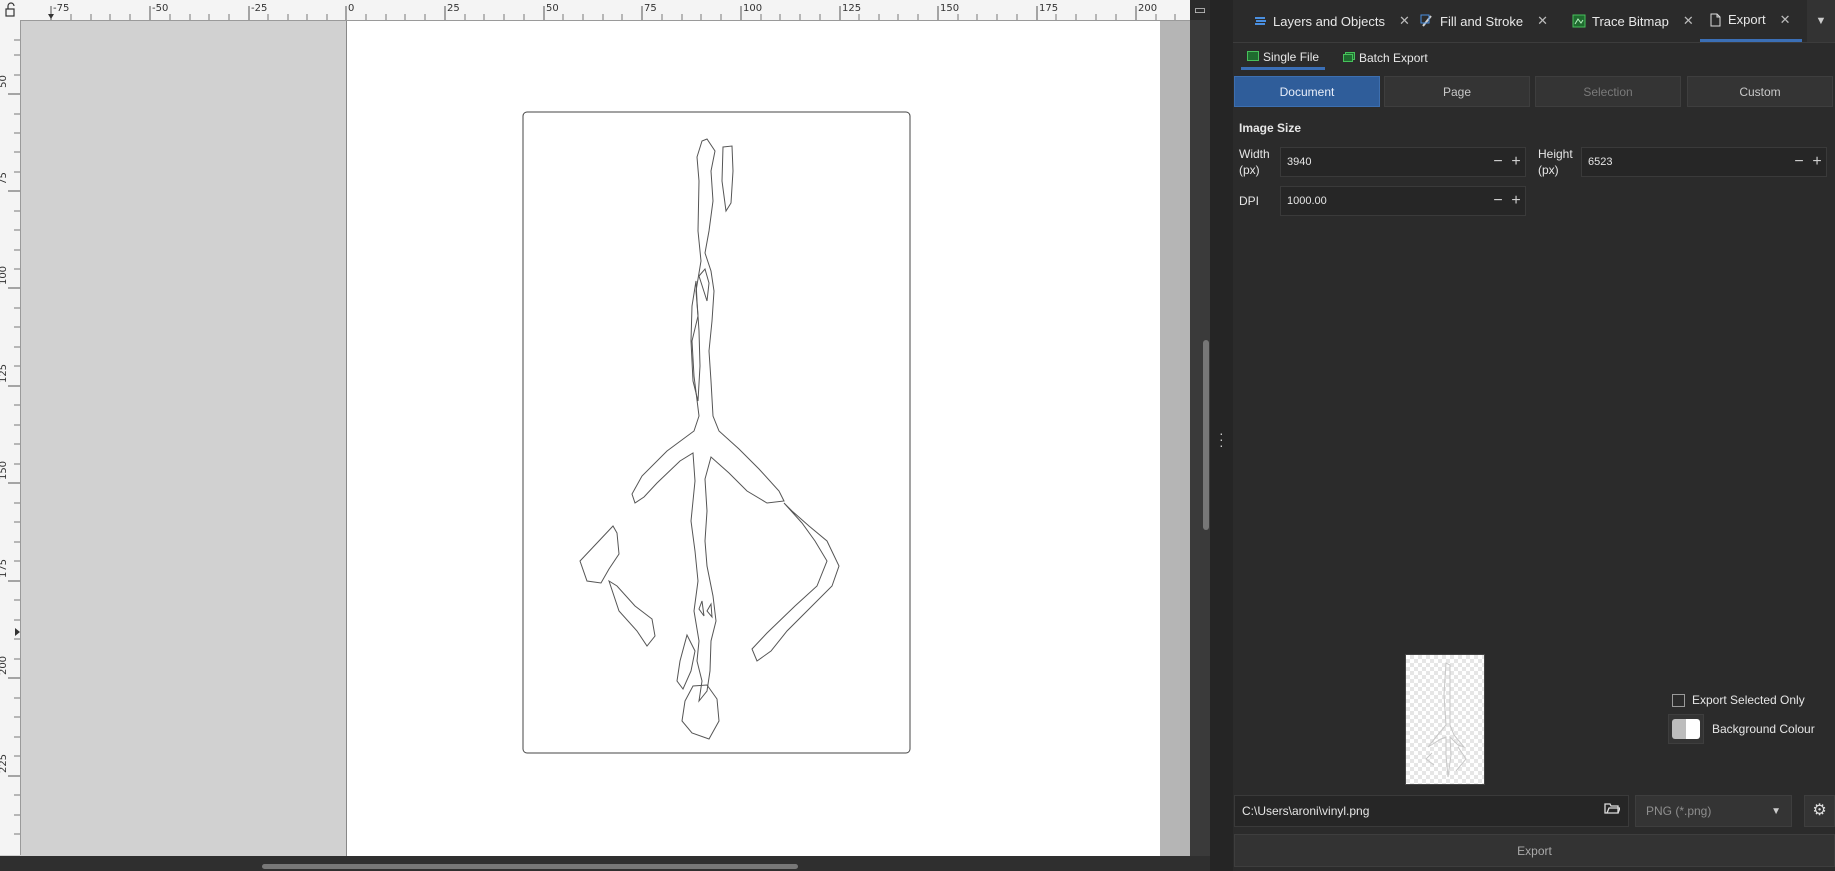 The height and width of the screenshot is (871, 1835). Describe the element at coordinates (1200, 10) in the screenshot. I see `display-mode-icon: ▭` at that location.